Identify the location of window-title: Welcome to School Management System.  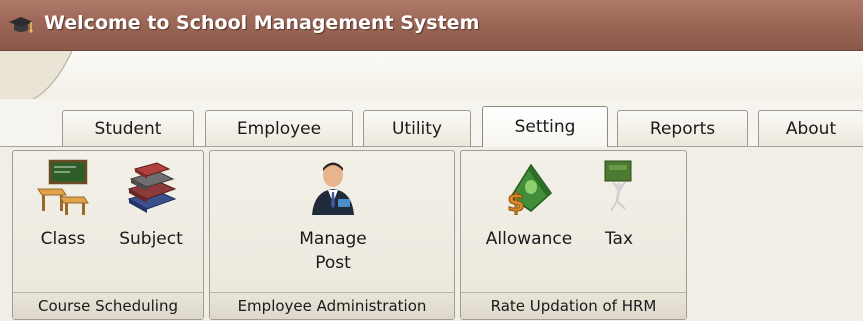
(262, 23).